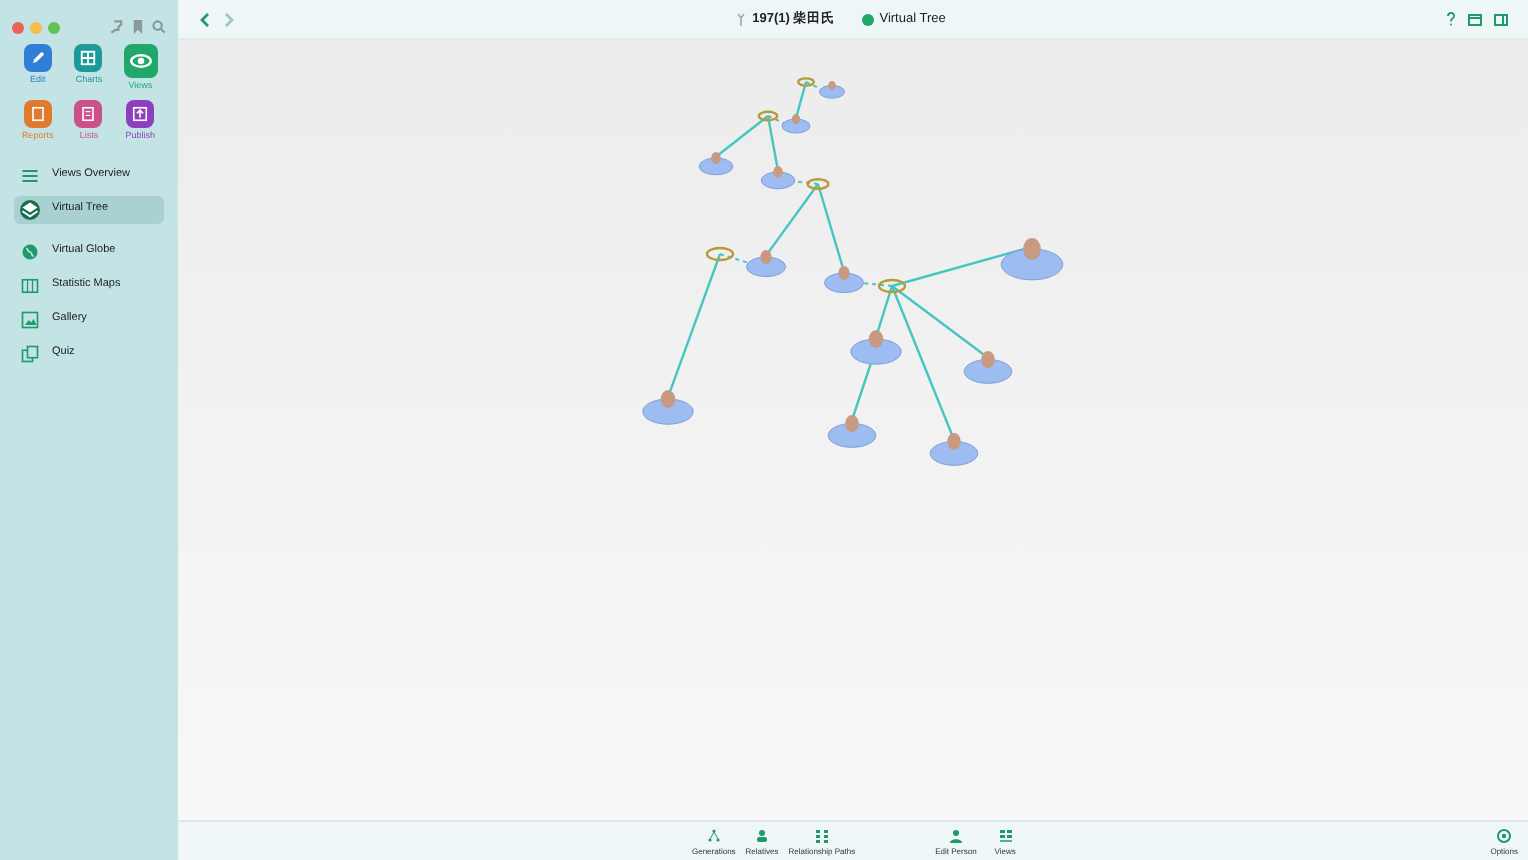 The width and height of the screenshot is (1528, 860). Describe the element at coordinates (37, 58) in the screenshot. I see `pencil-icon` at that location.